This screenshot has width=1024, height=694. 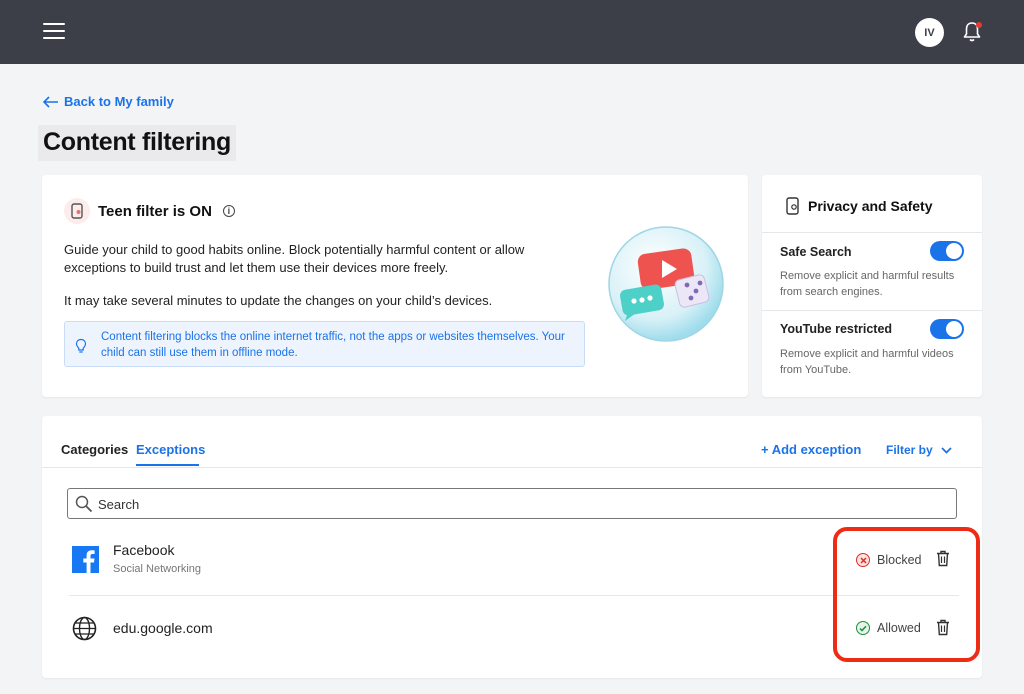 I want to click on status-label: Blocked, so click(x=899, y=560).